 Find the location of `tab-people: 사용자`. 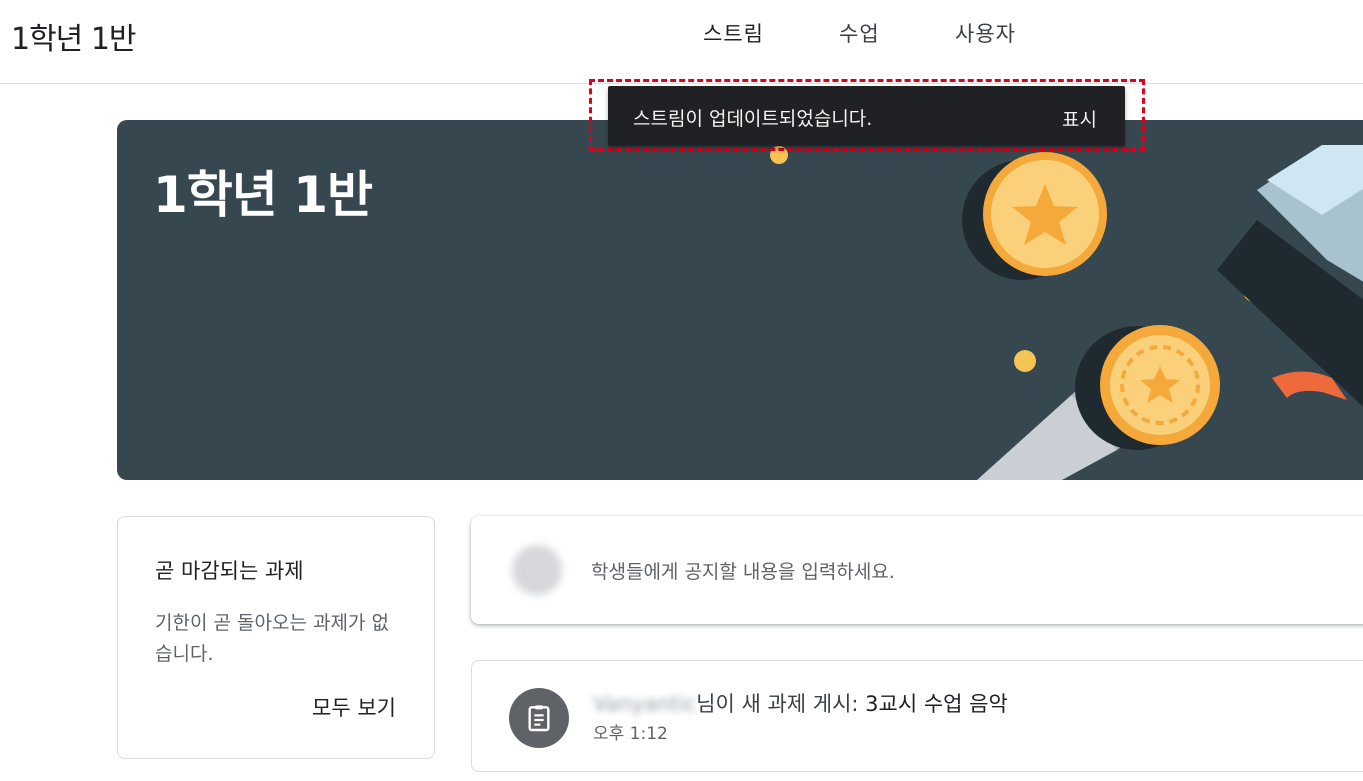

tab-people: 사용자 is located at coordinates (985, 33).